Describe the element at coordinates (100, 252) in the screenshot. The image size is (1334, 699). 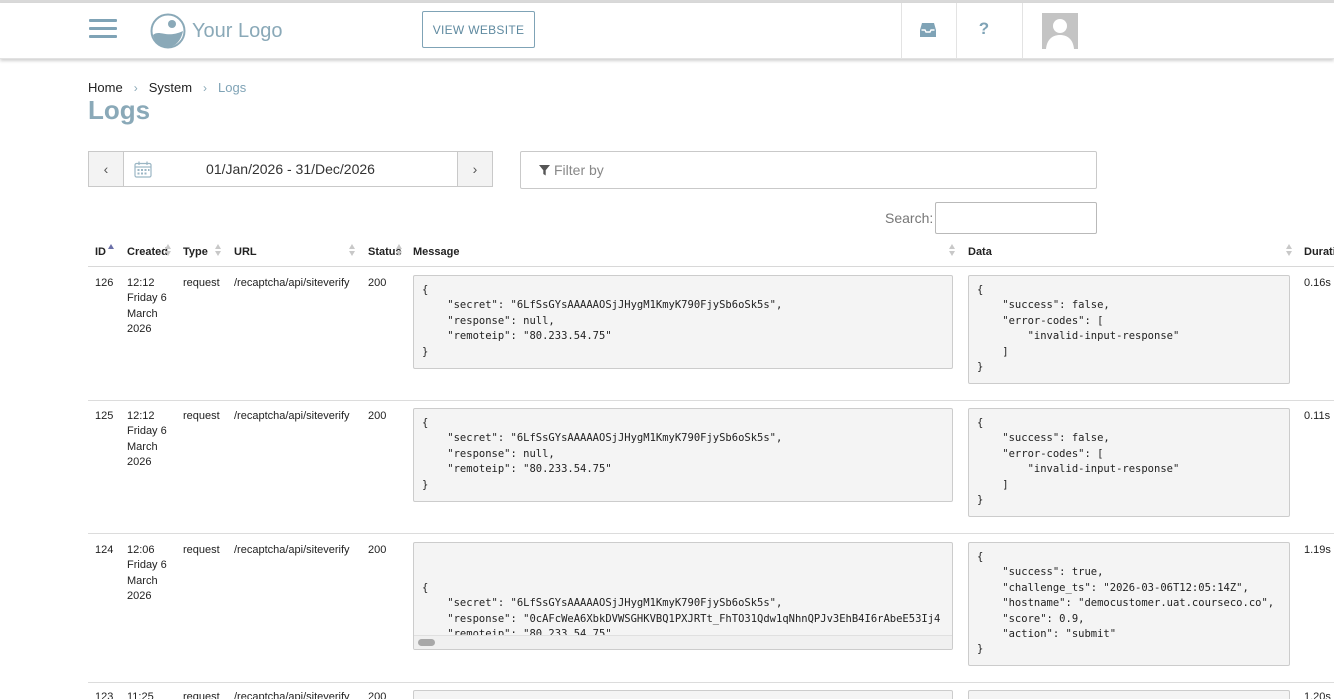
I see `column-id: ID` at that location.